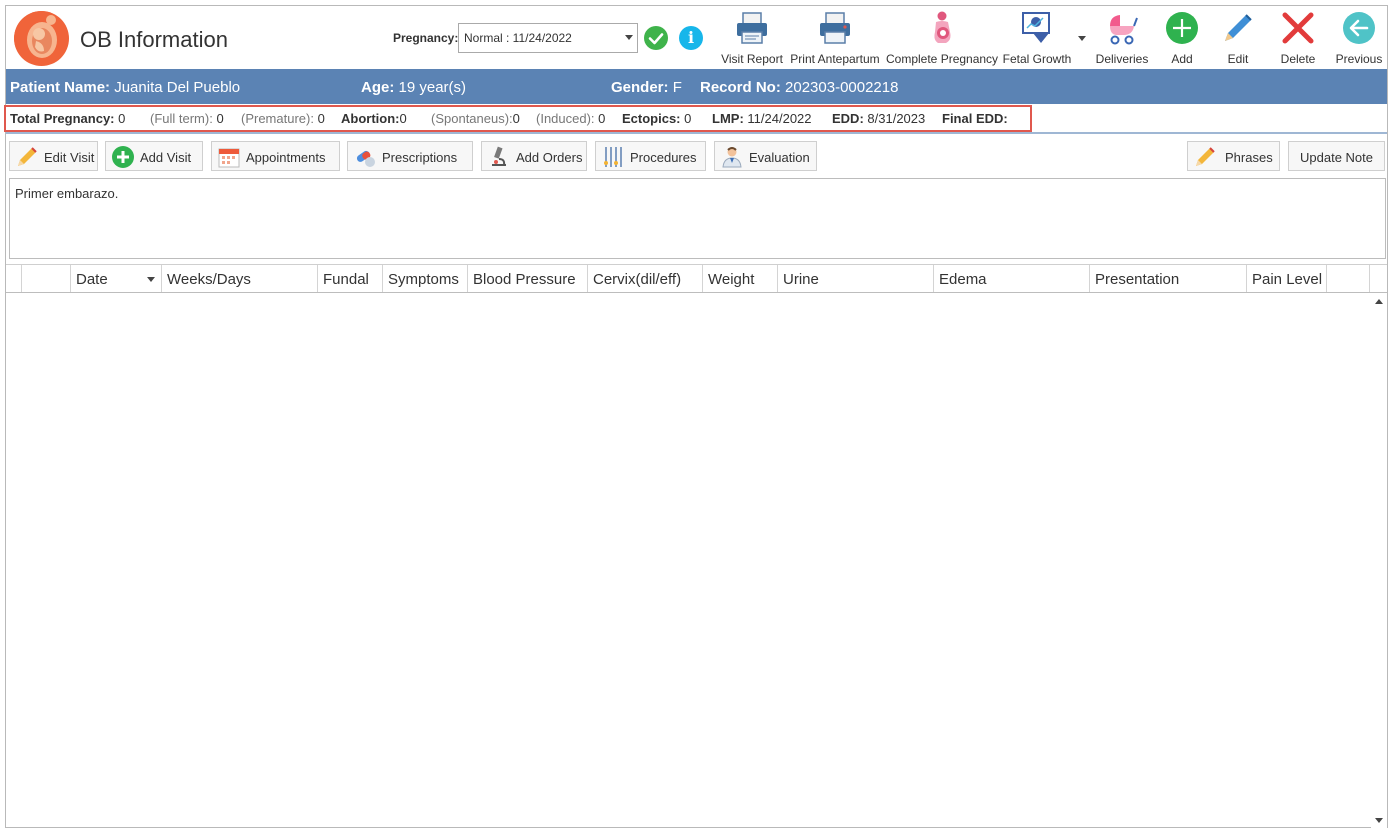  I want to click on add-button: Add, so click(1182, 38).